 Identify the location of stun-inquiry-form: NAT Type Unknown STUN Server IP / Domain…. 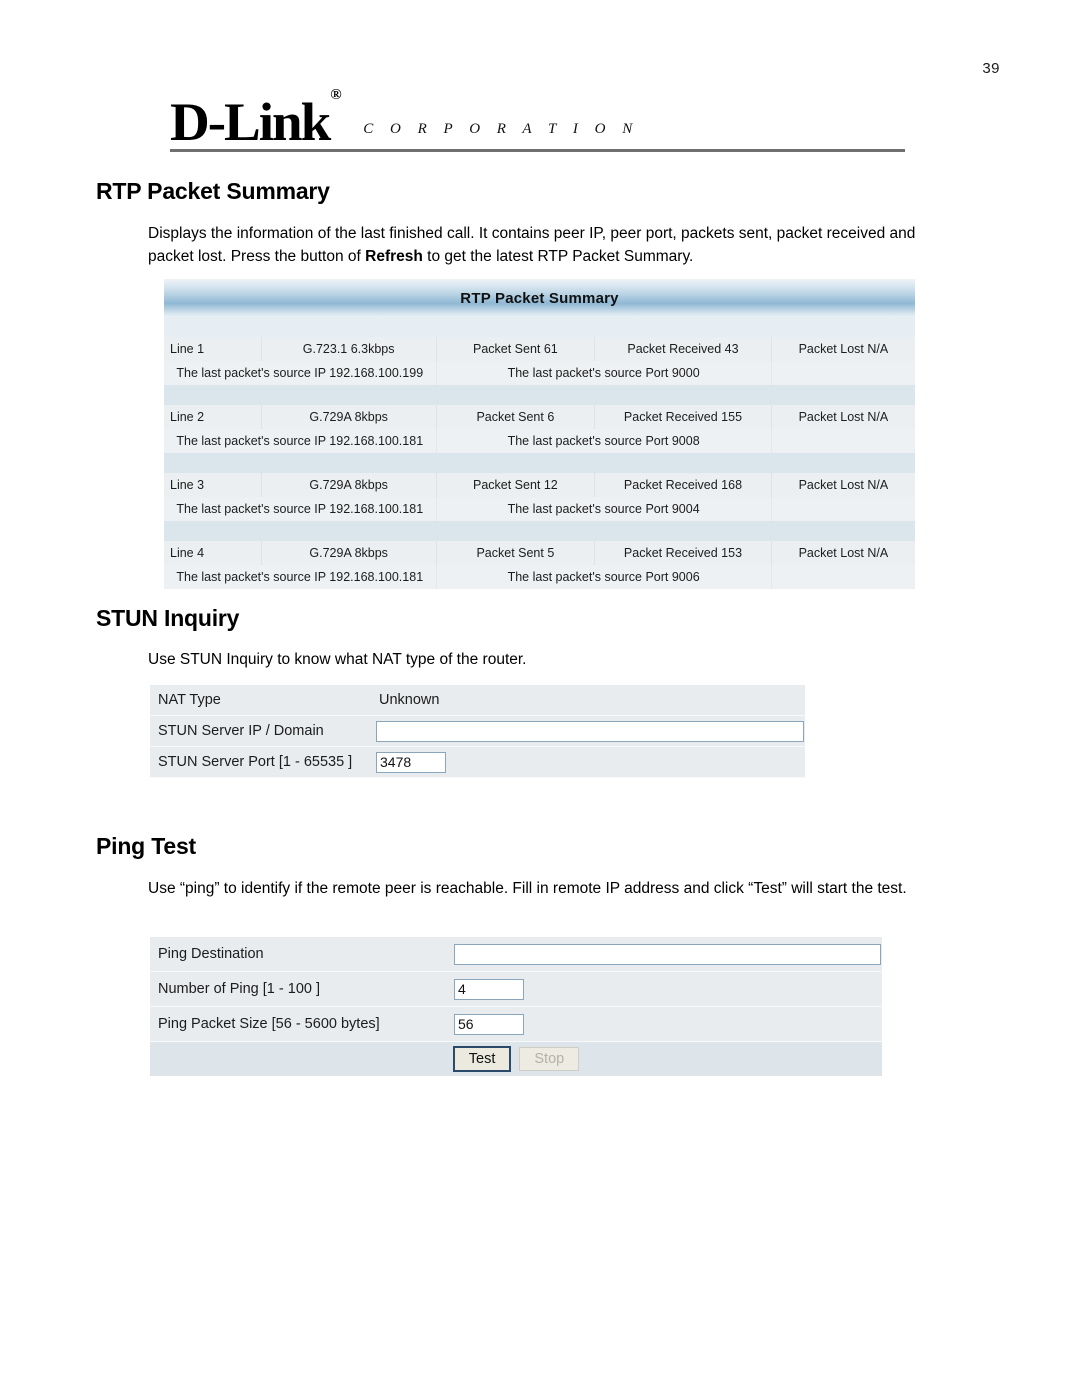
(477, 731).